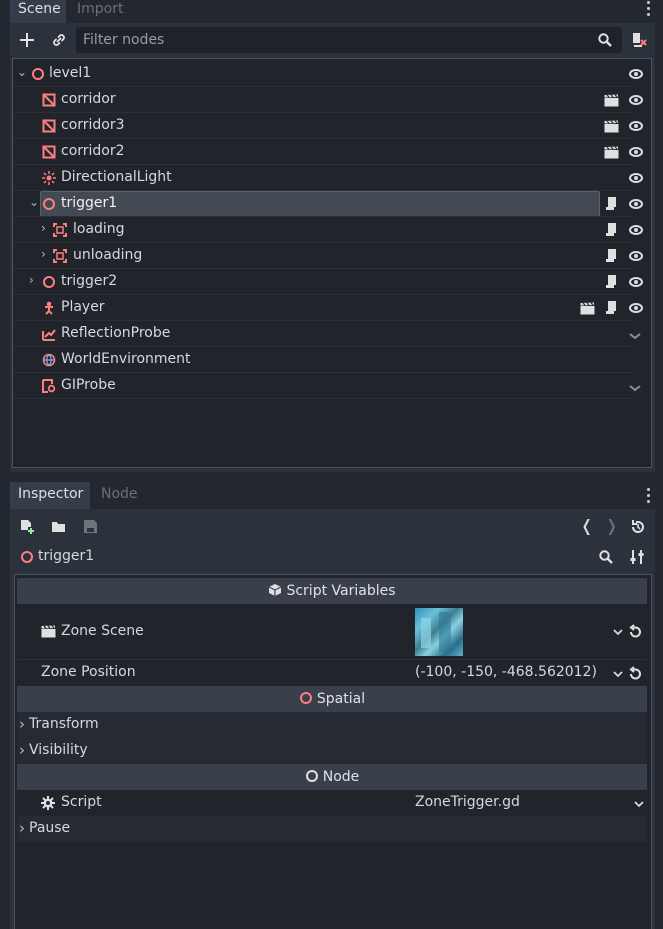  What do you see at coordinates (506, 672) in the screenshot?
I see `zone-position-value: (-100, -150, -468.562012)` at bounding box center [506, 672].